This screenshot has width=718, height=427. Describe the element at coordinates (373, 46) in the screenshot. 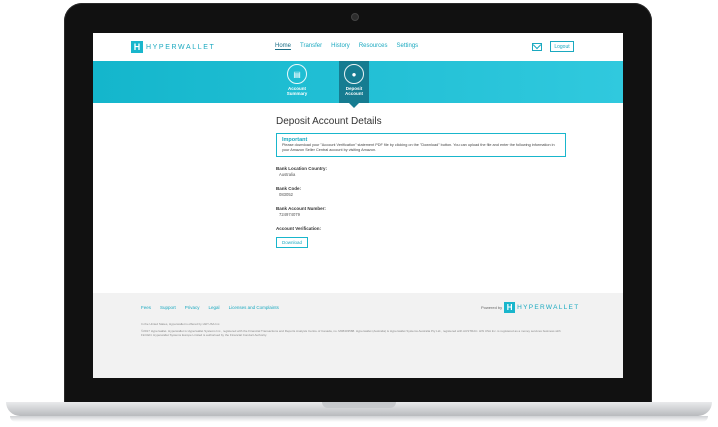

I see `nav-resources: Resources` at that location.